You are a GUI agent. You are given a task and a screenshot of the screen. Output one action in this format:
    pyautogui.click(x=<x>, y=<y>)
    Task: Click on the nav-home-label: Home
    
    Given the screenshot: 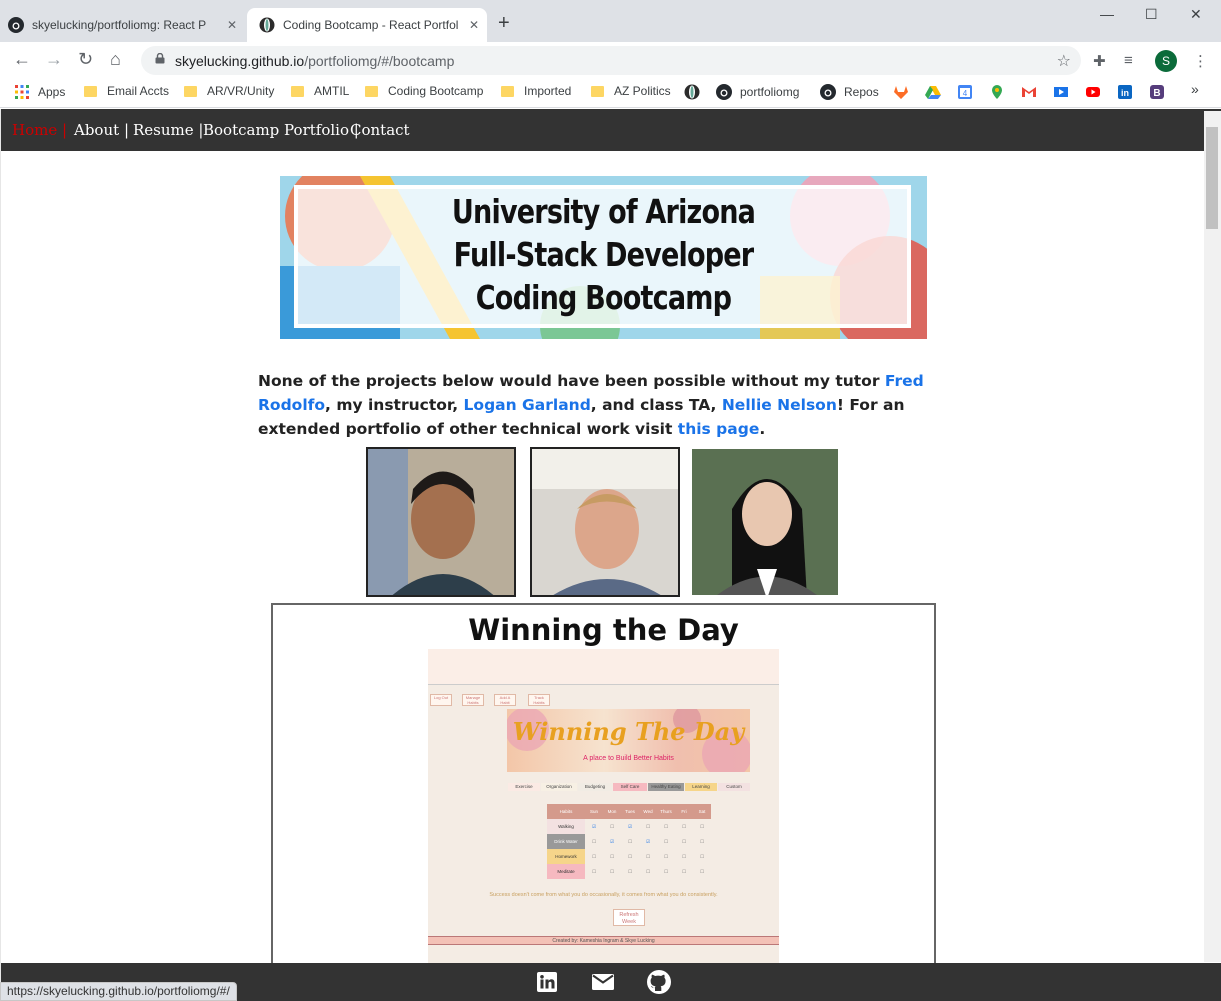 What is the action you would take?
    pyautogui.click(x=35, y=130)
    